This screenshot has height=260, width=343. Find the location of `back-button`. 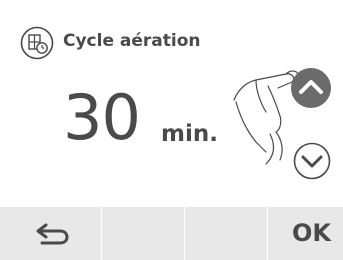

back-button is located at coordinates (50, 233).